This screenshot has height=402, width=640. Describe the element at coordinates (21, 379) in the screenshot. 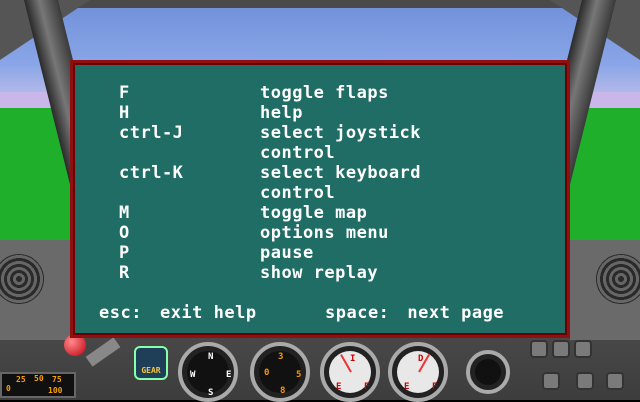

I see `speed-mark: 25` at that location.